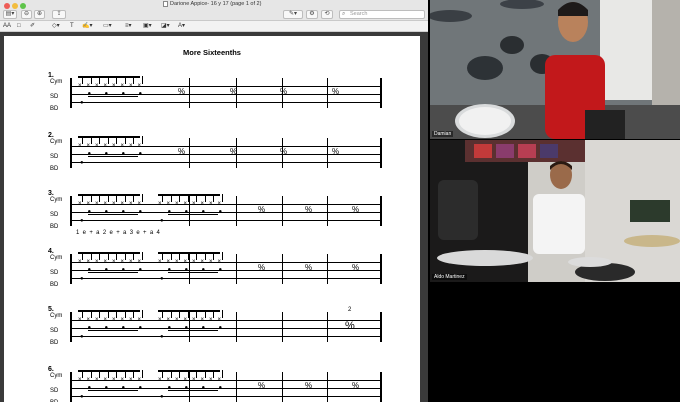 This screenshot has width=680, height=402. I want to click on snare-beam, so click(193, 214).